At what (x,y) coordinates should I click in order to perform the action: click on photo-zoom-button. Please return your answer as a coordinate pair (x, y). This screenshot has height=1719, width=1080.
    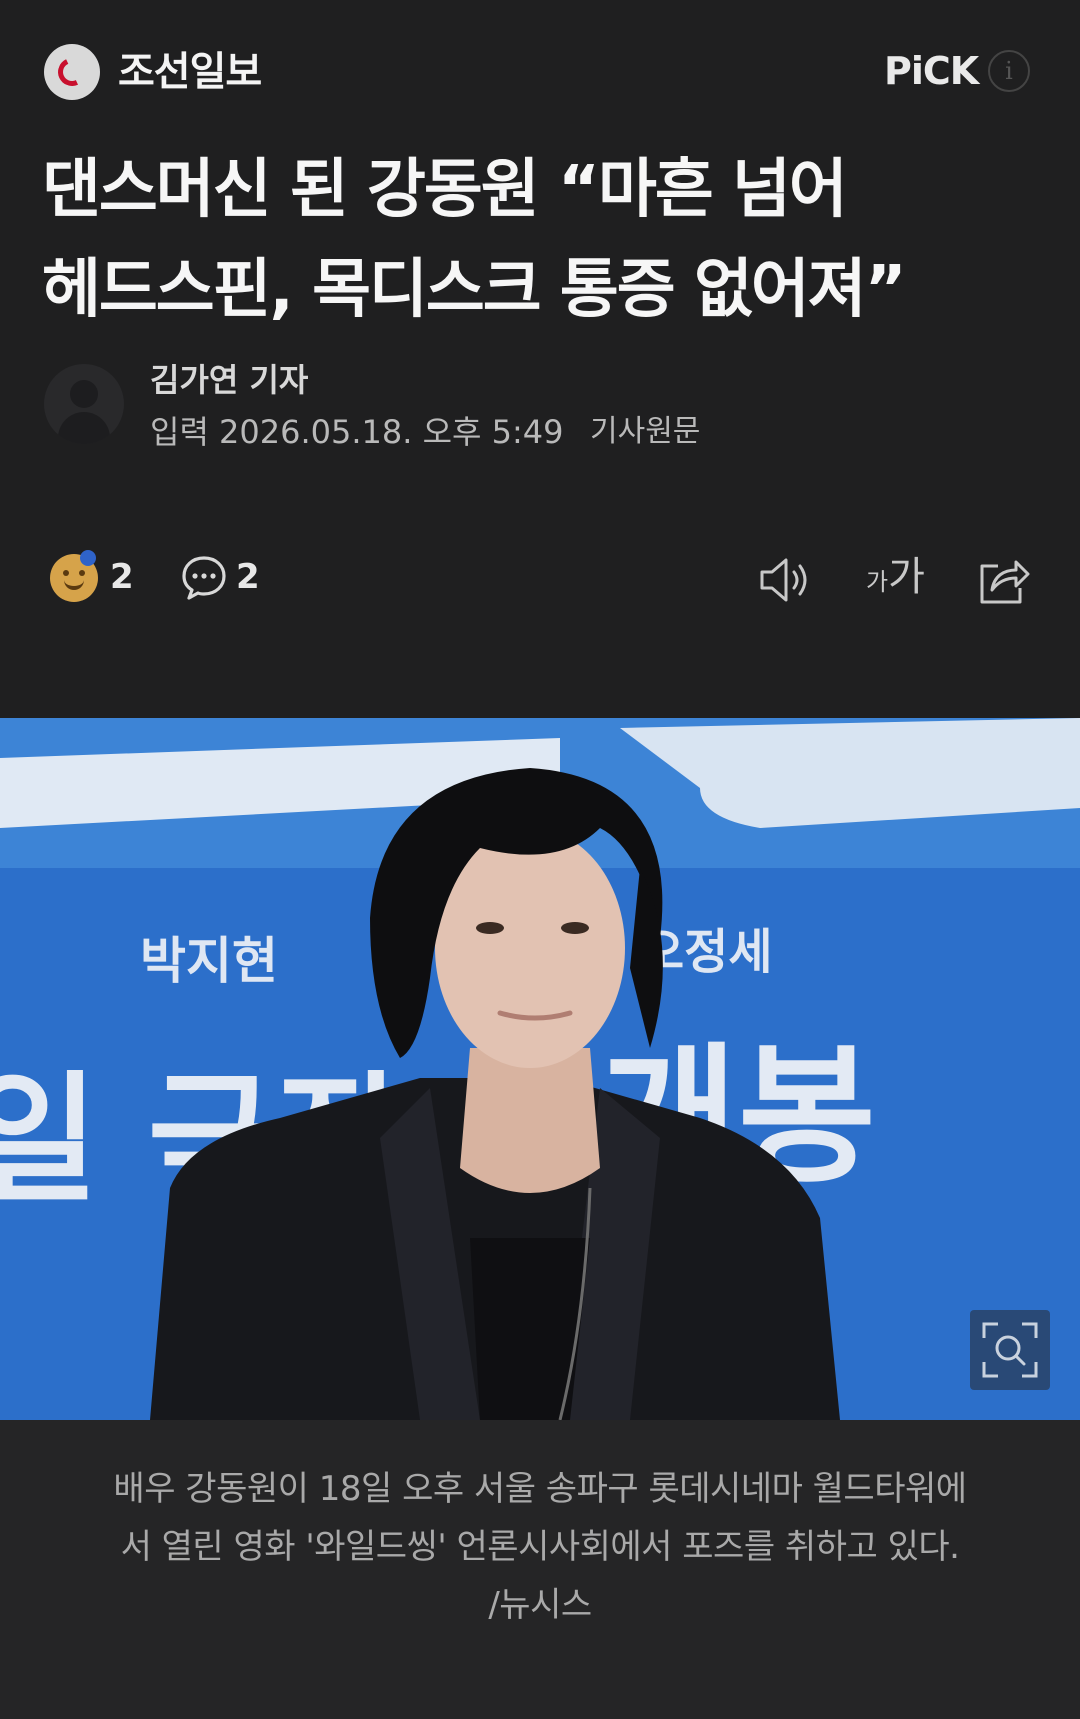
    Looking at the image, I should click on (1010, 1350).